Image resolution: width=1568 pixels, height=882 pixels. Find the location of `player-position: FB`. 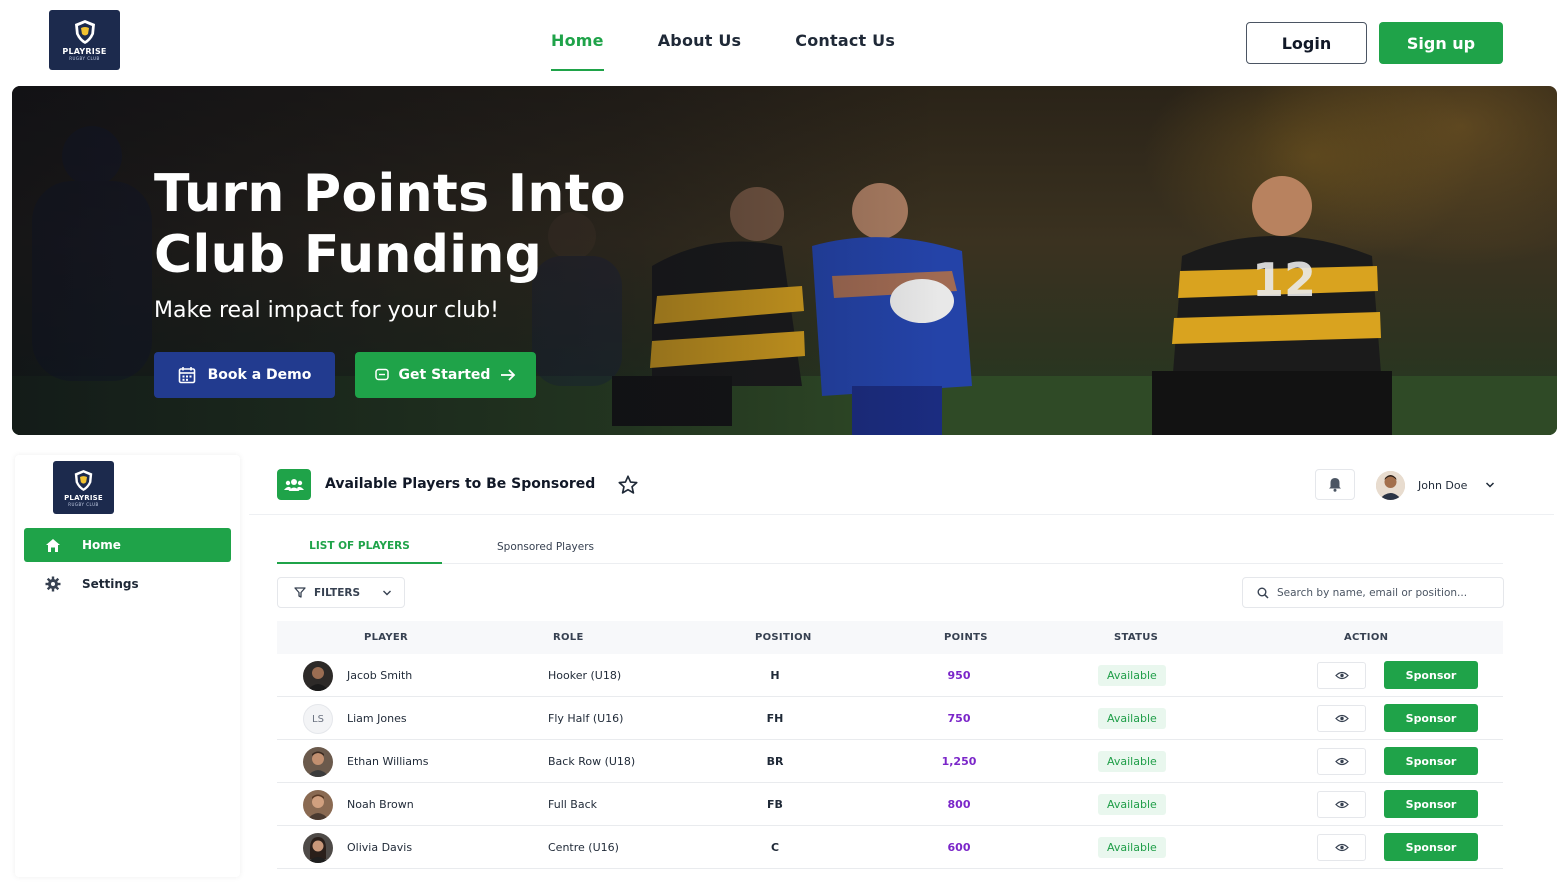

player-position: FB is located at coordinates (775, 804).